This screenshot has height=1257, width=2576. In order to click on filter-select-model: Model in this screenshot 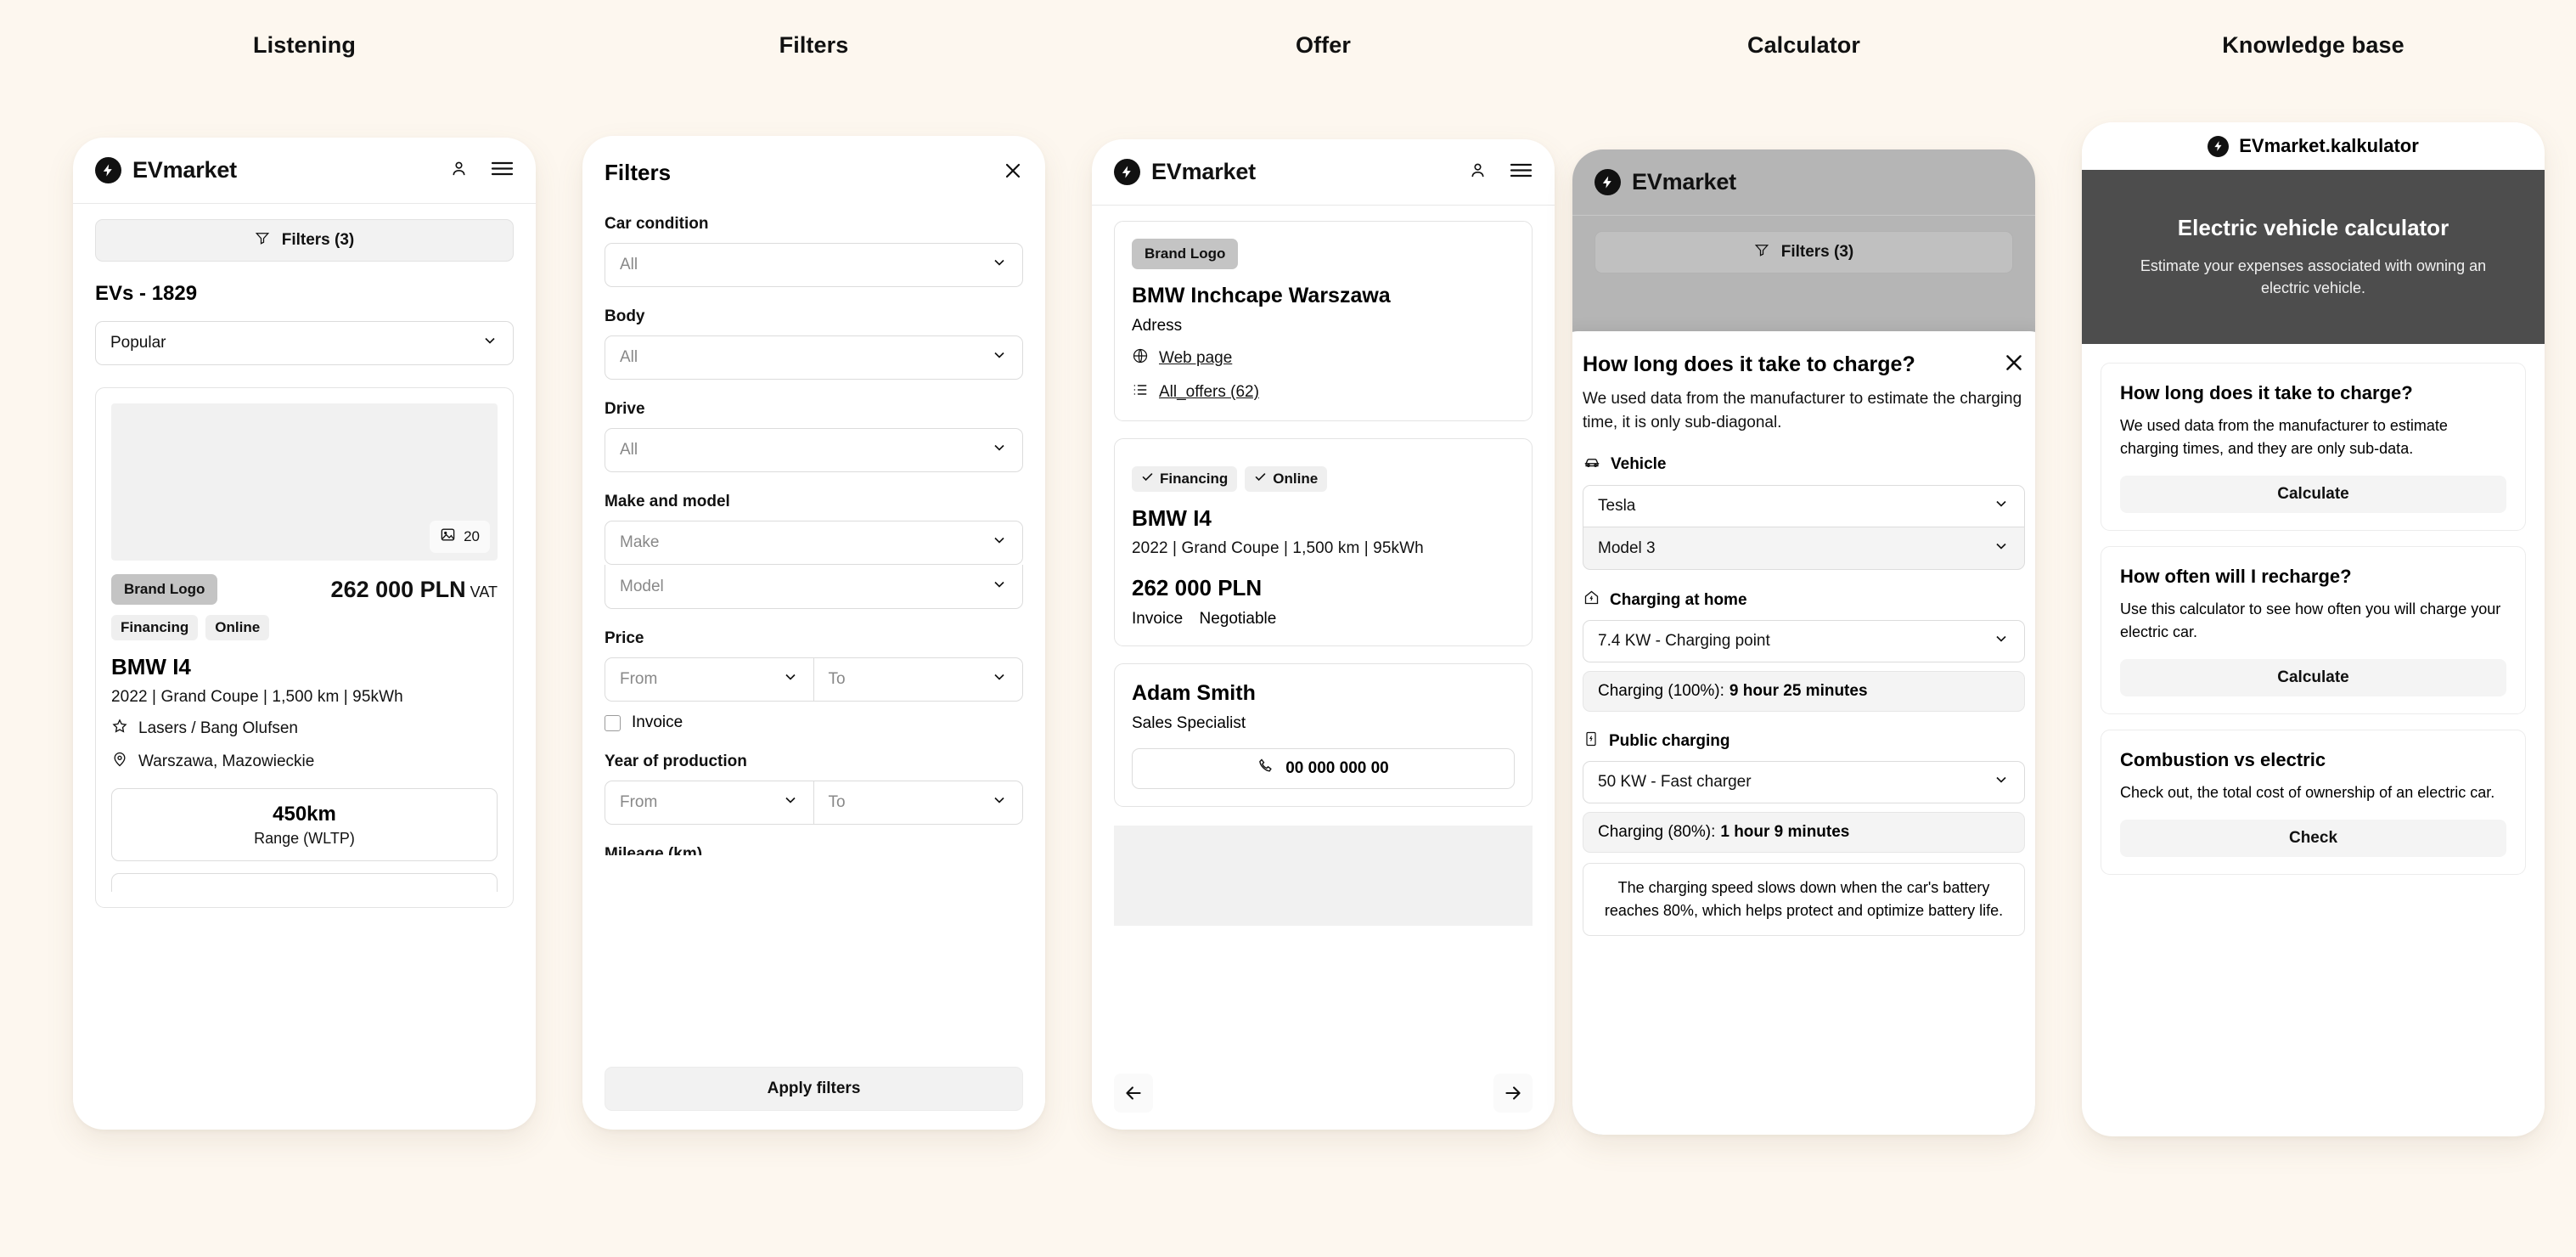, I will do `click(814, 587)`.